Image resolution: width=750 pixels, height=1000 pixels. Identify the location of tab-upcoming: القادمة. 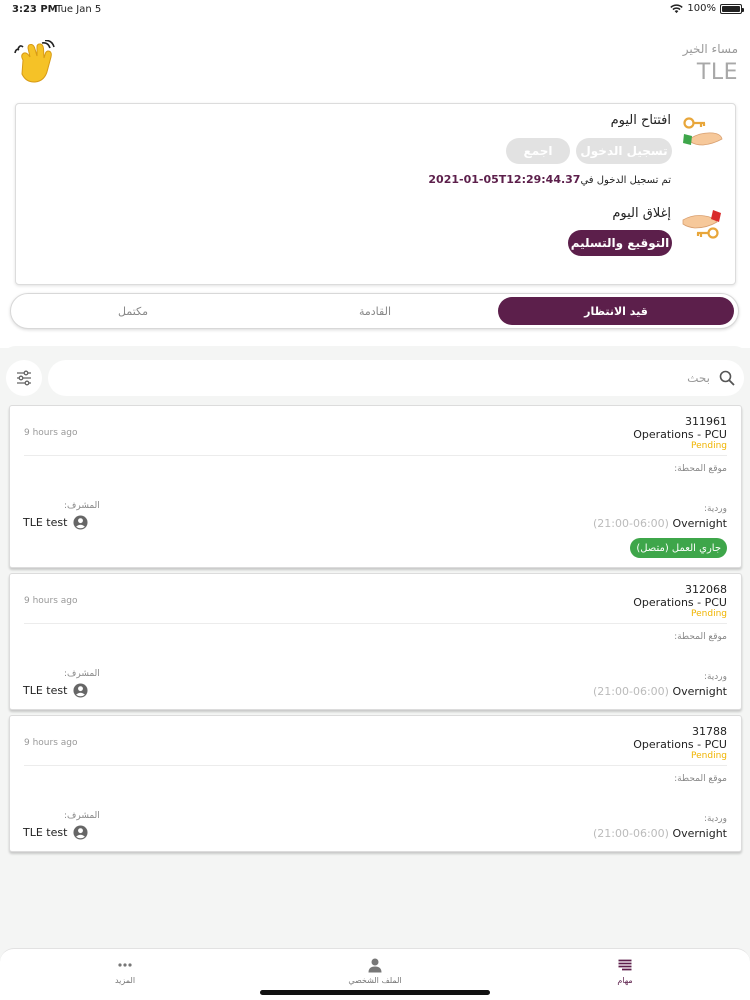
(375, 311).